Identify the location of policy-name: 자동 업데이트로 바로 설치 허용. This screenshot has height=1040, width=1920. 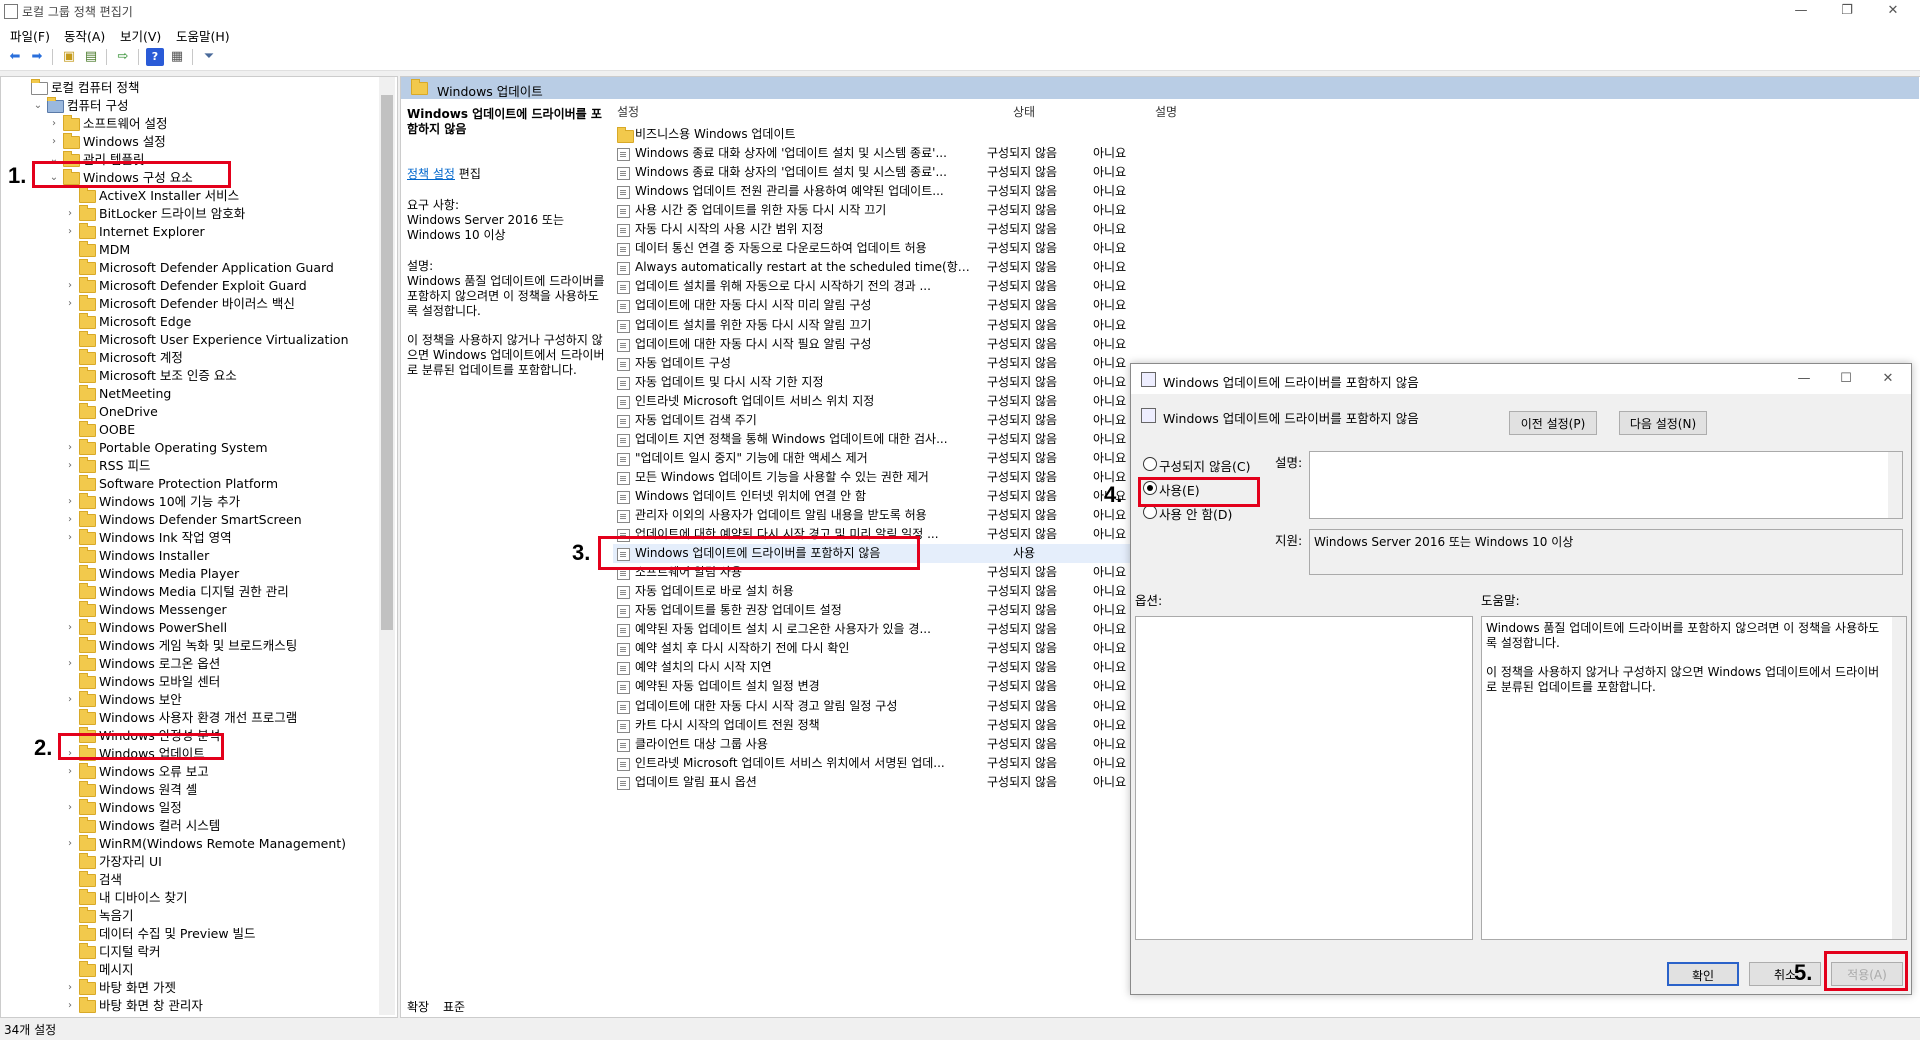
(714, 591).